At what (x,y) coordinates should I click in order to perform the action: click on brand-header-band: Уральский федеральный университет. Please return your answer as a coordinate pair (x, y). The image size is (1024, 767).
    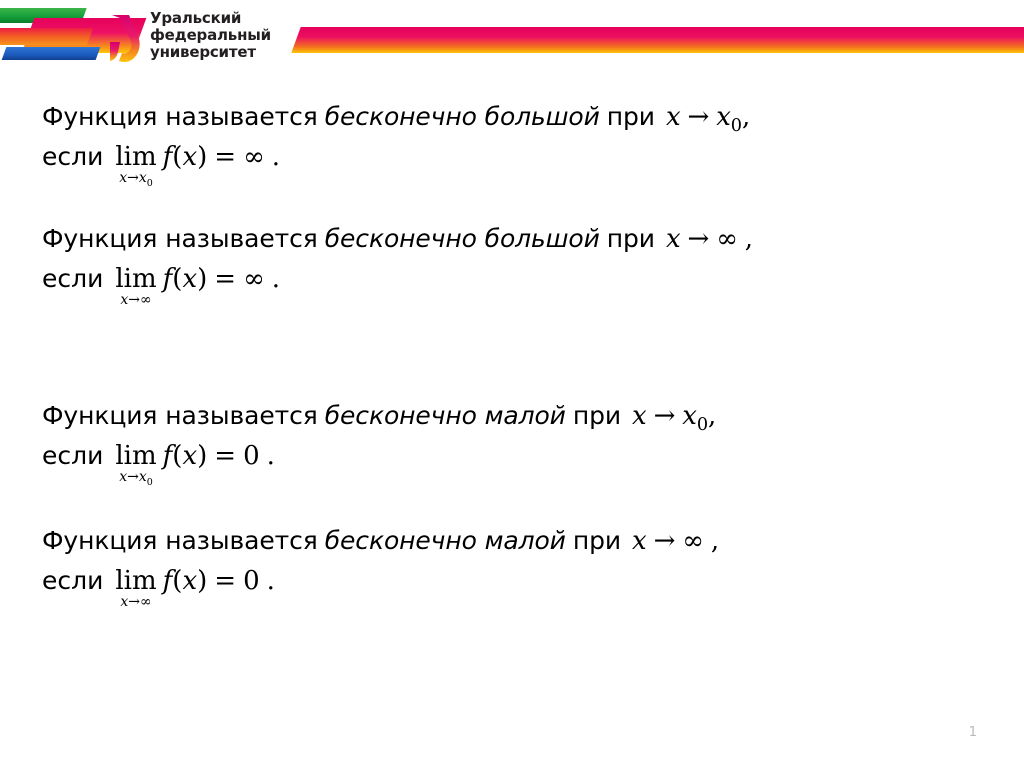
    Looking at the image, I should click on (512, 39).